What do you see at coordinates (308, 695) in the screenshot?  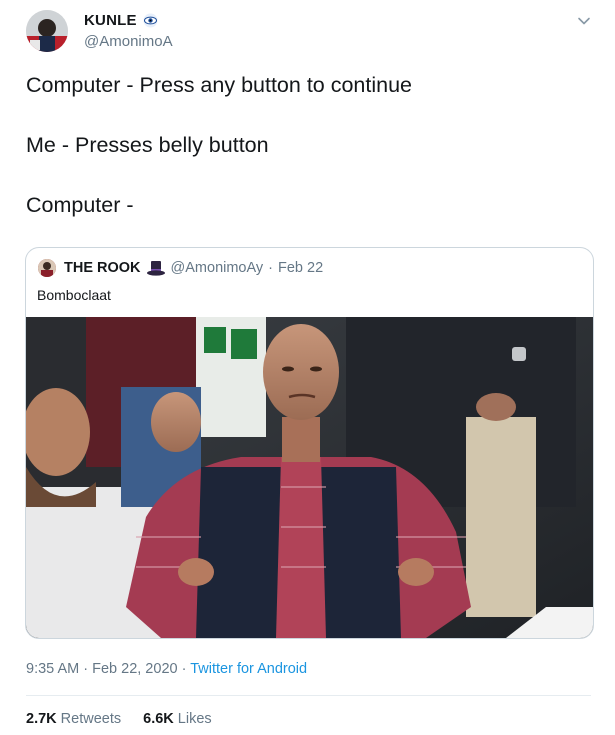 I see `divider` at bounding box center [308, 695].